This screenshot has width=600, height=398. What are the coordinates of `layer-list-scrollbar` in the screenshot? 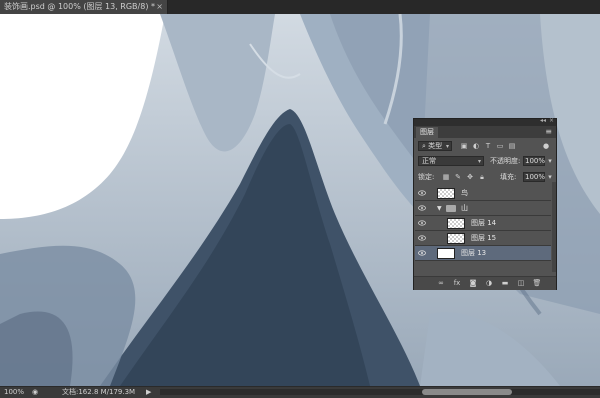 It's located at (554, 227).